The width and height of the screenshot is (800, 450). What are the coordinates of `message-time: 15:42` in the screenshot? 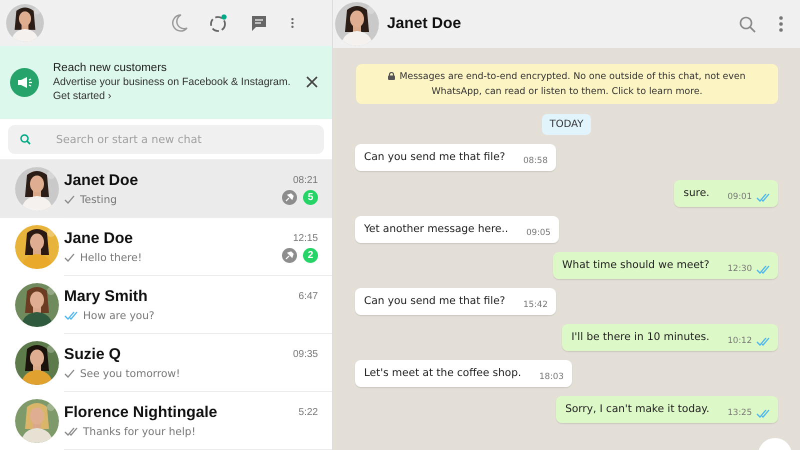 It's located at (535, 305).